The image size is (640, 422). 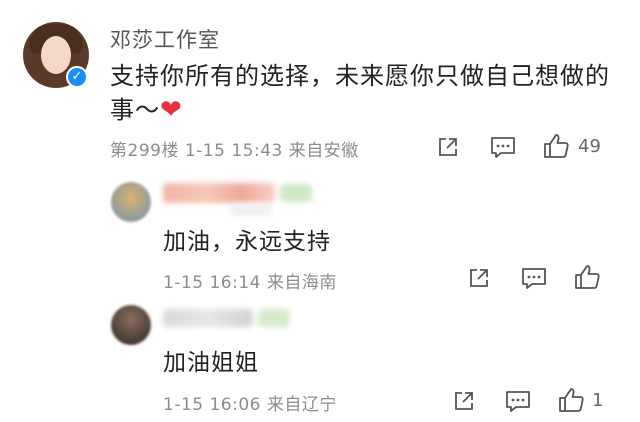 I want to click on comment-meta: 第299楼 1-15 15:43 来自安徽, so click(x=234, y=148).